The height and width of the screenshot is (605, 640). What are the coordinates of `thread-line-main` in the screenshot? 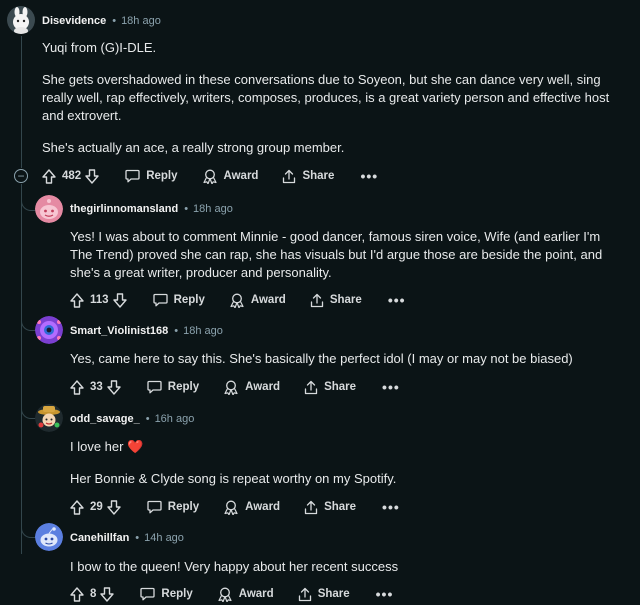 It's located at (21, 102).